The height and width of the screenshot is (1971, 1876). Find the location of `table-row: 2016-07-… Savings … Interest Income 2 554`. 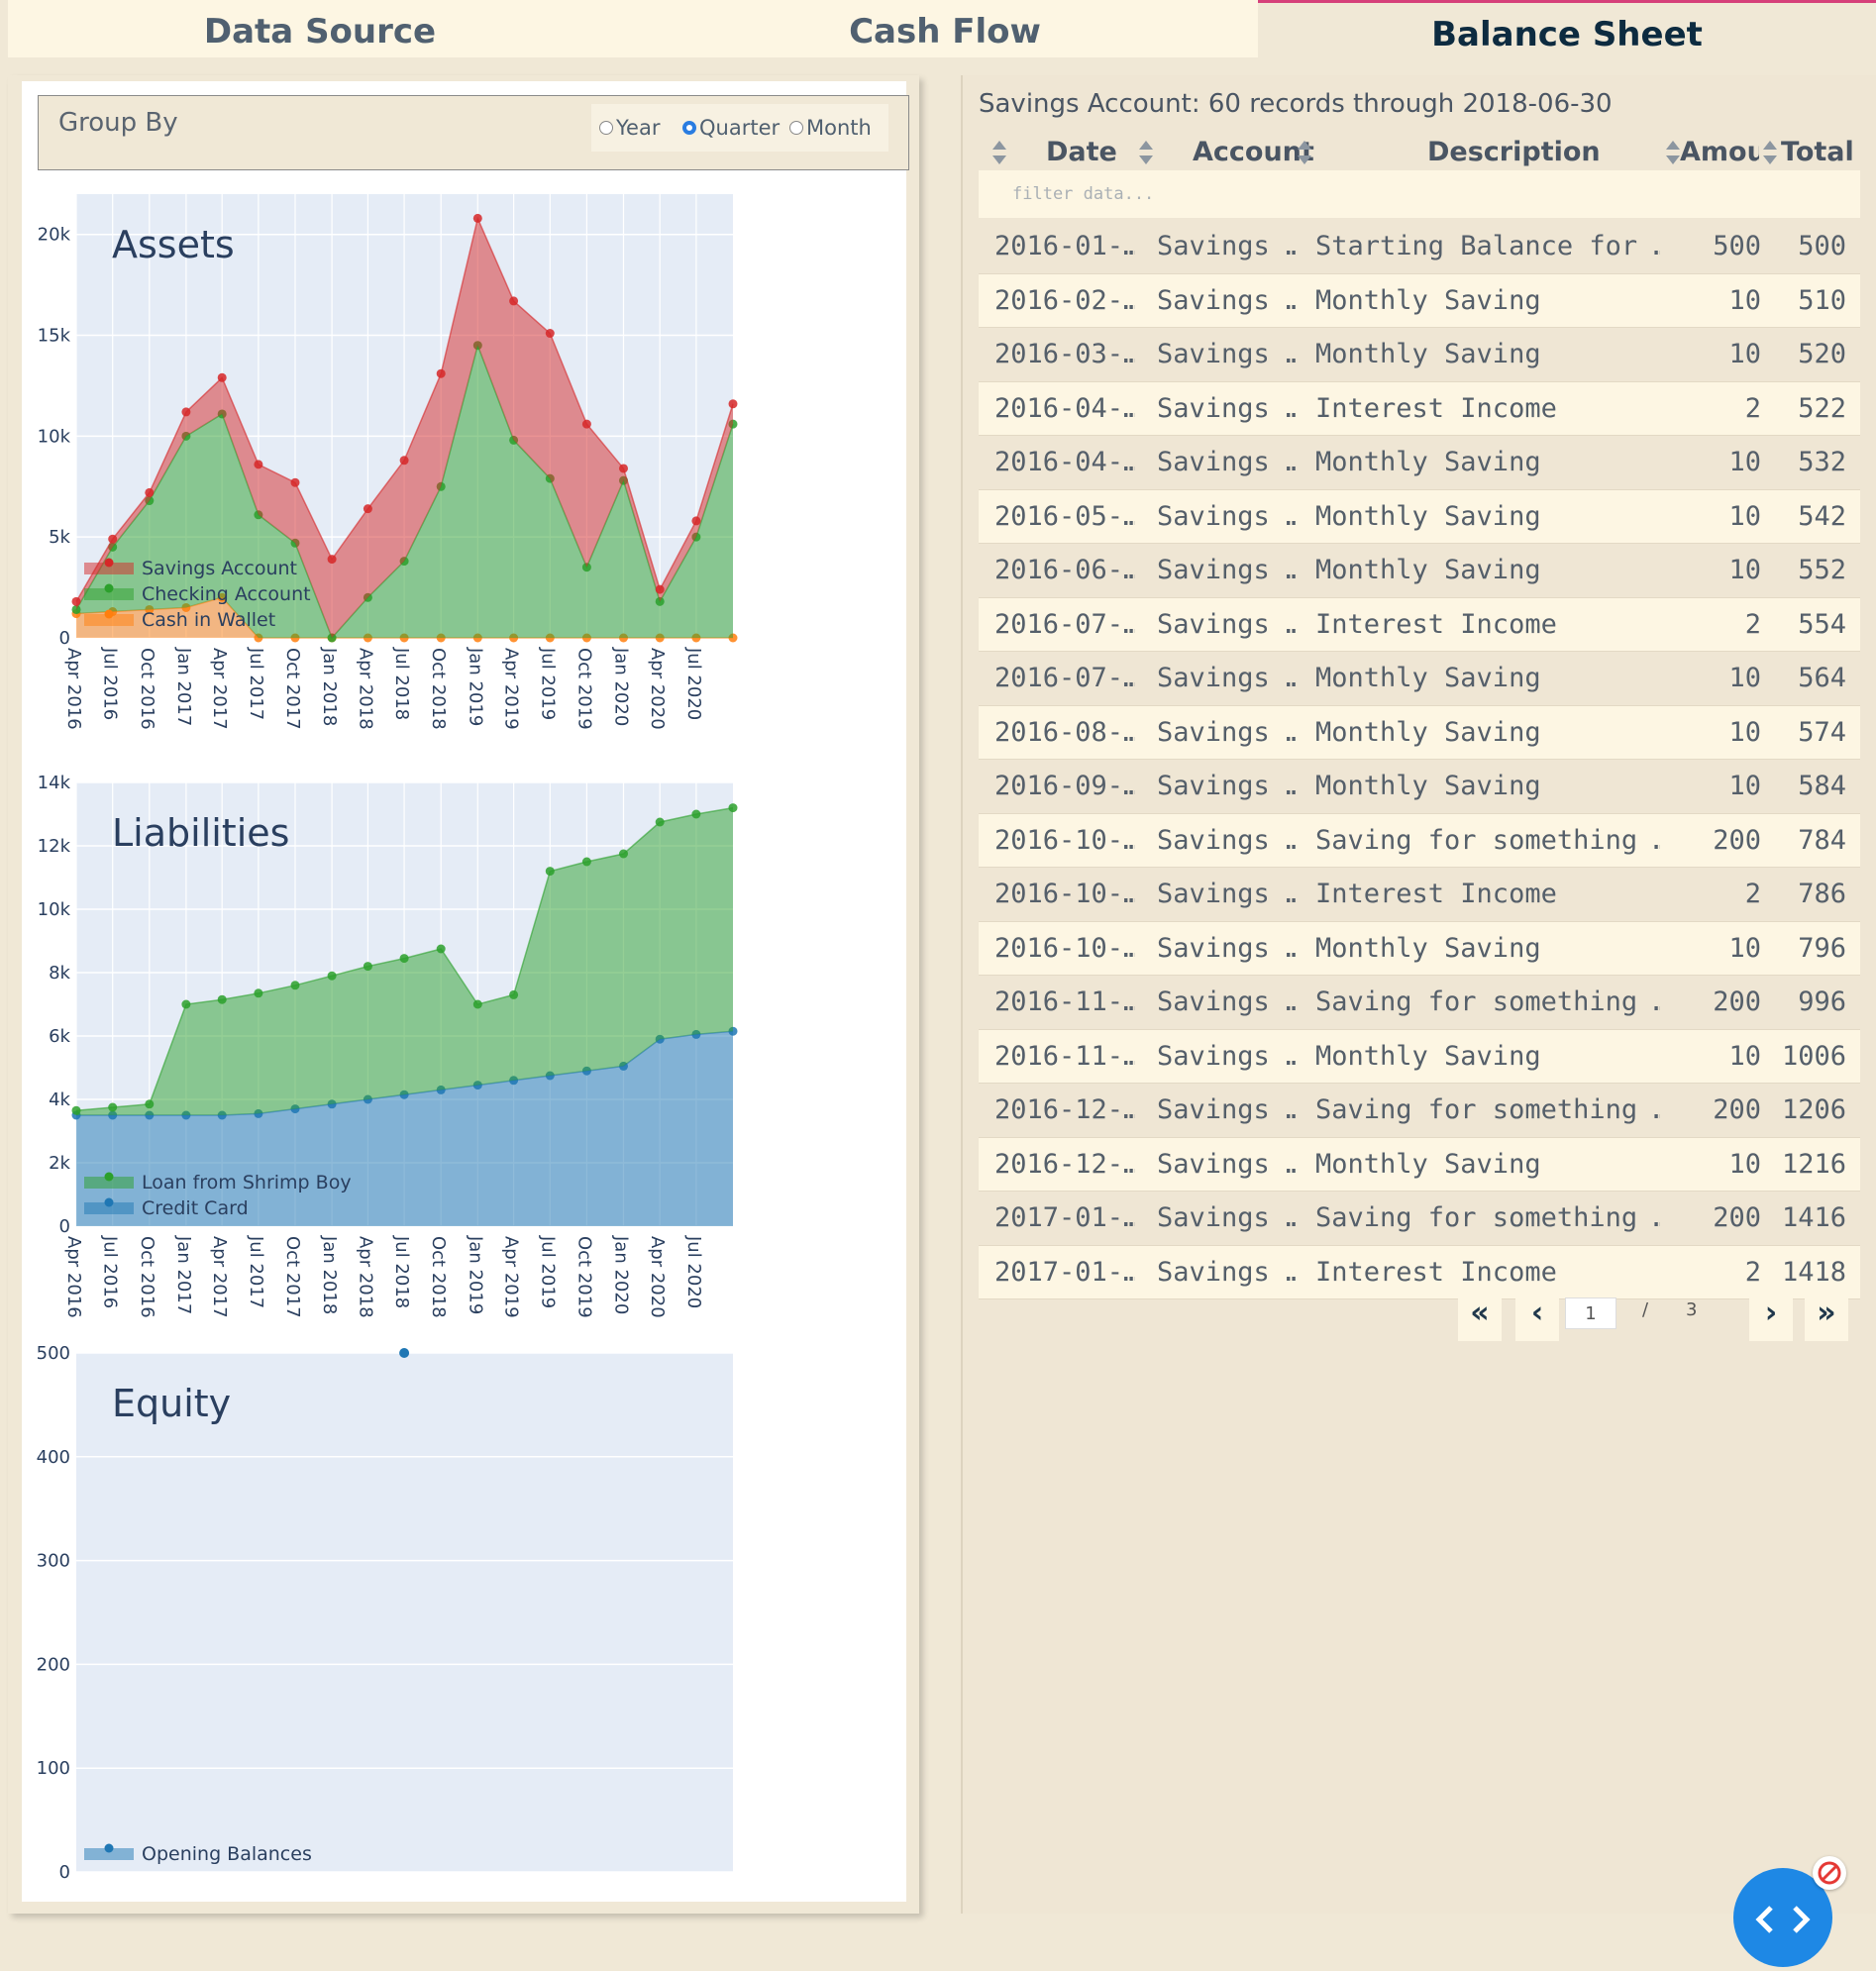

table-row: 2016-07-… Savings … Interest Income 2 554 is located at coordinates (1419, 624).